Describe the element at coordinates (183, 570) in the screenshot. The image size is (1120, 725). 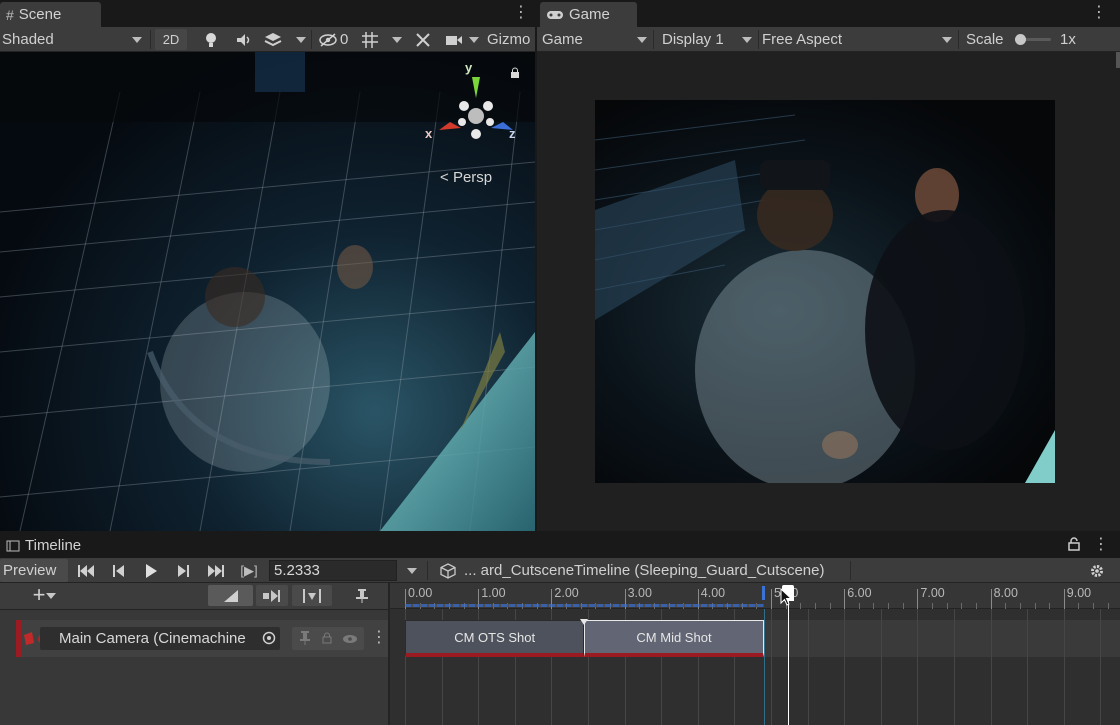
I see `next-frame-button` at that location.